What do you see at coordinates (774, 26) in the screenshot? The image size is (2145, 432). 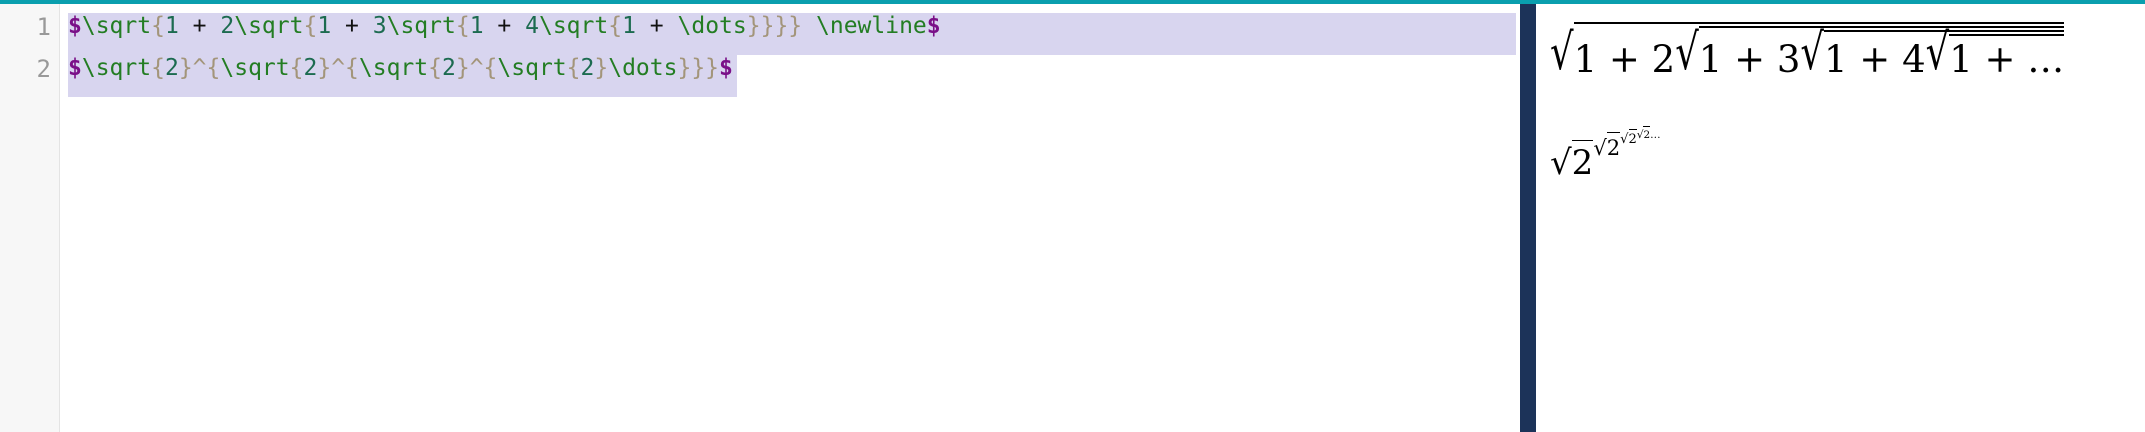 I see `token-brace: }}}}` at bounding box center [774, 26].